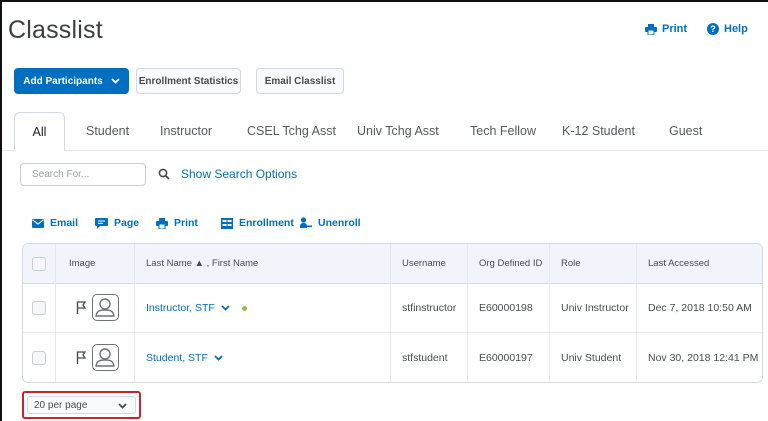 The image size is (768, 421). Describe the element at coordinates (591, 358) in the screenshot. I see `role-cell: Univ Student` at that location.